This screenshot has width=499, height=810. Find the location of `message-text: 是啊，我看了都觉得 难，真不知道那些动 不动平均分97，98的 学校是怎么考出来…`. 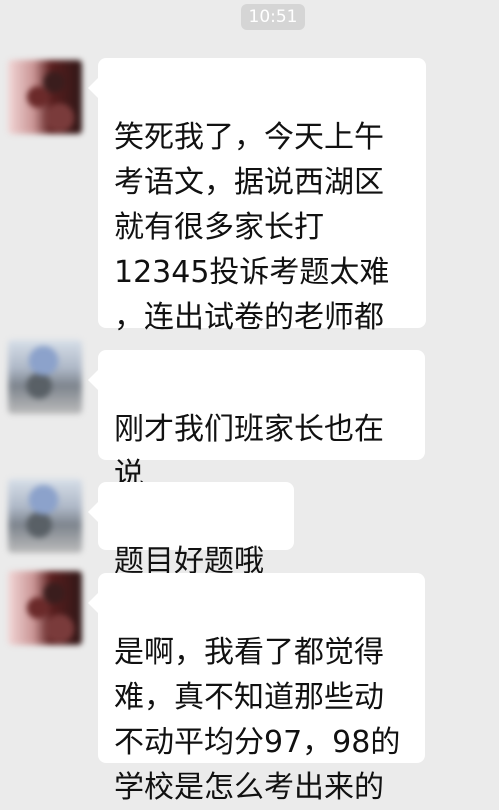

message-text: 是啊，我看了都觉得 难，真不知道那些动 不动平均分97，98的 学校是怎么考出来… is located at coordinates (257, 720).